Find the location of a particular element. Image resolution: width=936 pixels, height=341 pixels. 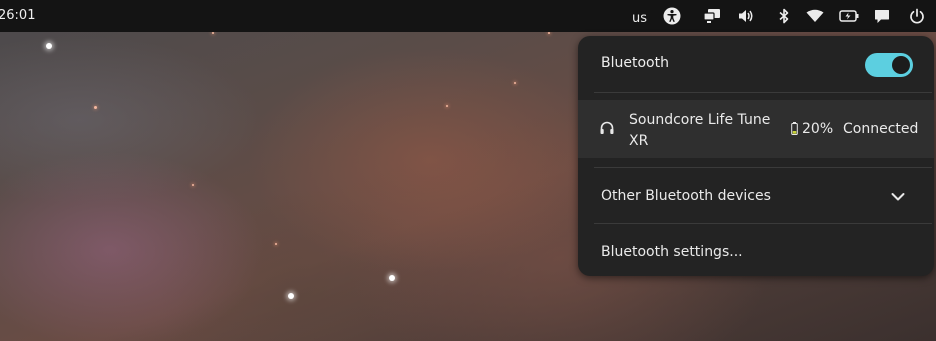

accessibility-icon is located at coordinates (672, 16).